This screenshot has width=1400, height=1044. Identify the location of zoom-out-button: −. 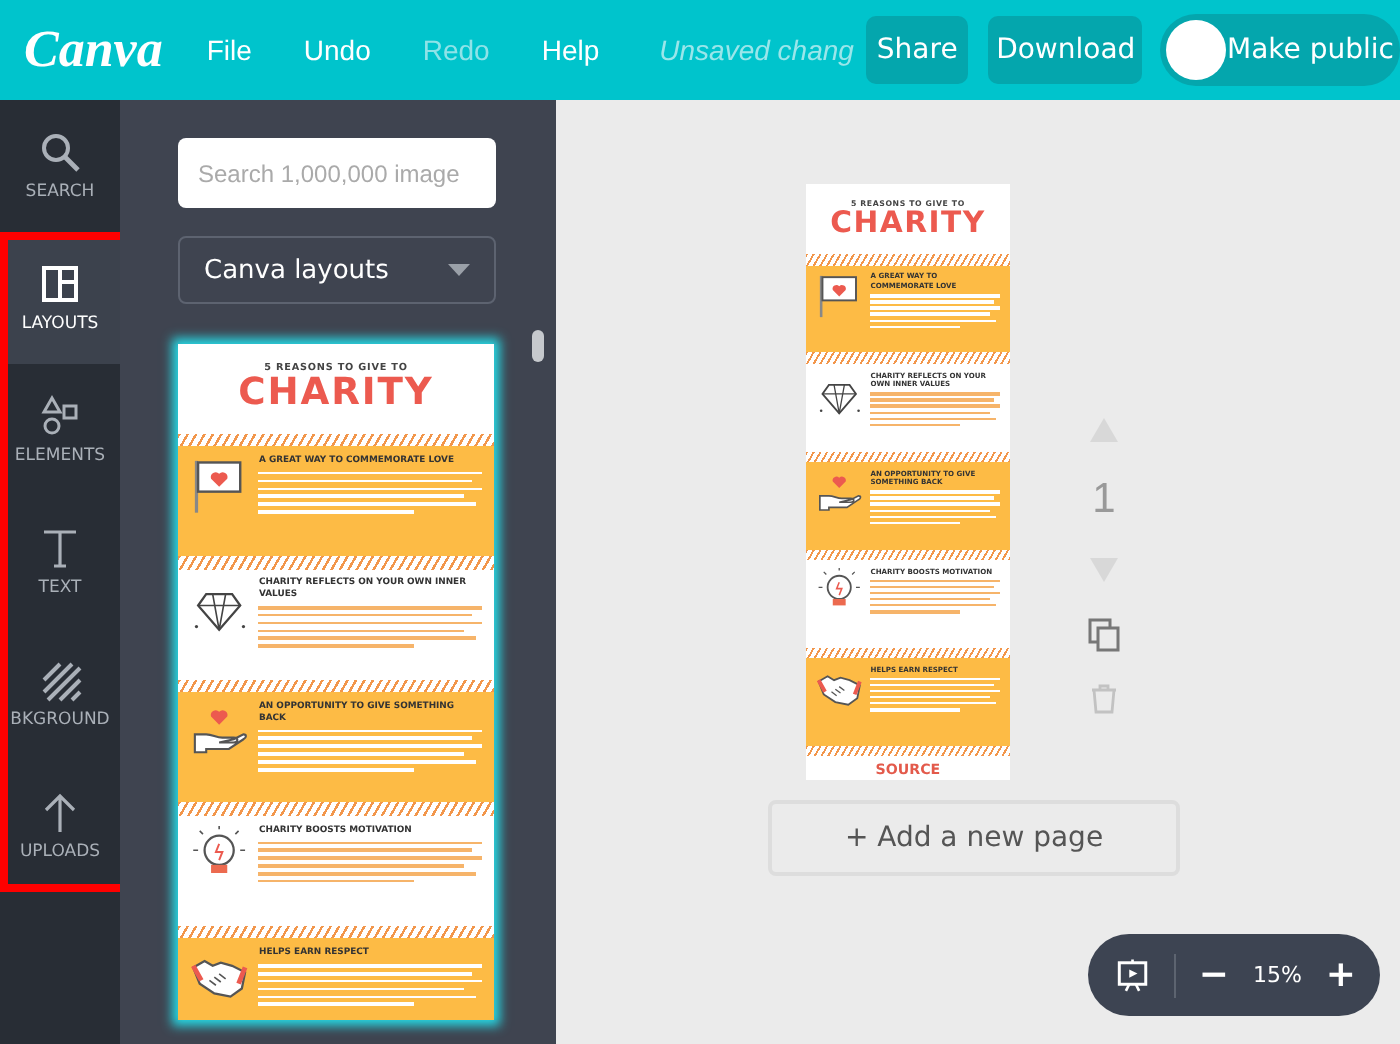
(1213, 975).